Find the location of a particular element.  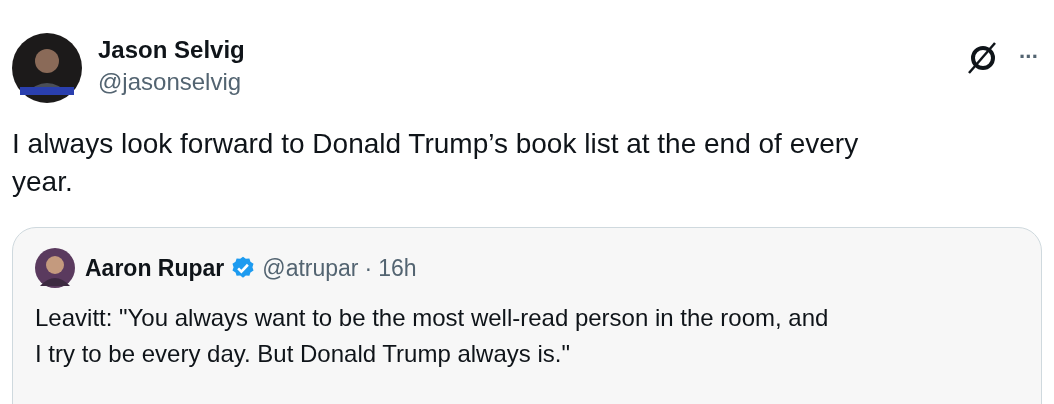

author-name: Aaron Rupar is located at coordinates (155, 268).